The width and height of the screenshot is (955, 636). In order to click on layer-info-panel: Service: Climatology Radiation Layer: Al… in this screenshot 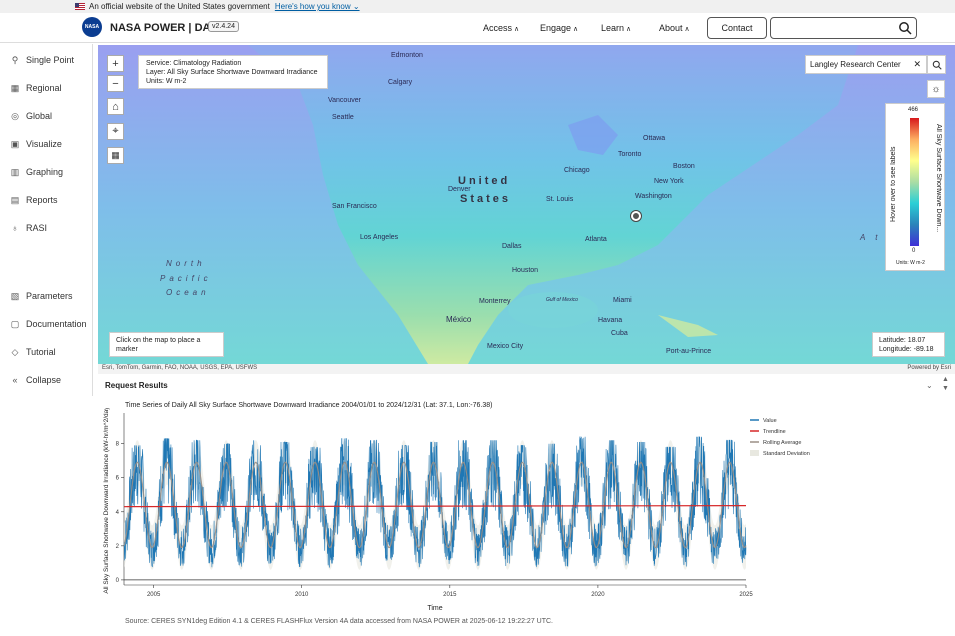, I will do `click(233, 72)`.